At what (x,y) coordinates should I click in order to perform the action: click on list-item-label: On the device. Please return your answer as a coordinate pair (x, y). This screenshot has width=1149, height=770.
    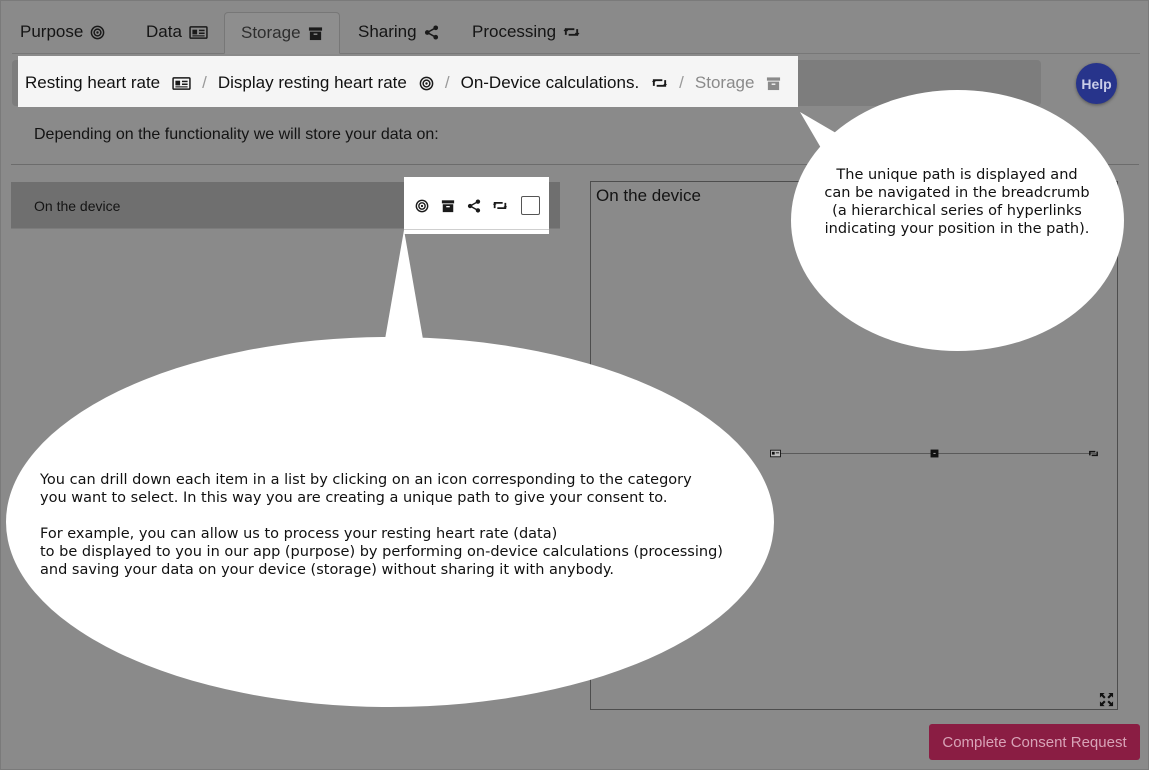
    Looking at the image, I should click on (77, 206).